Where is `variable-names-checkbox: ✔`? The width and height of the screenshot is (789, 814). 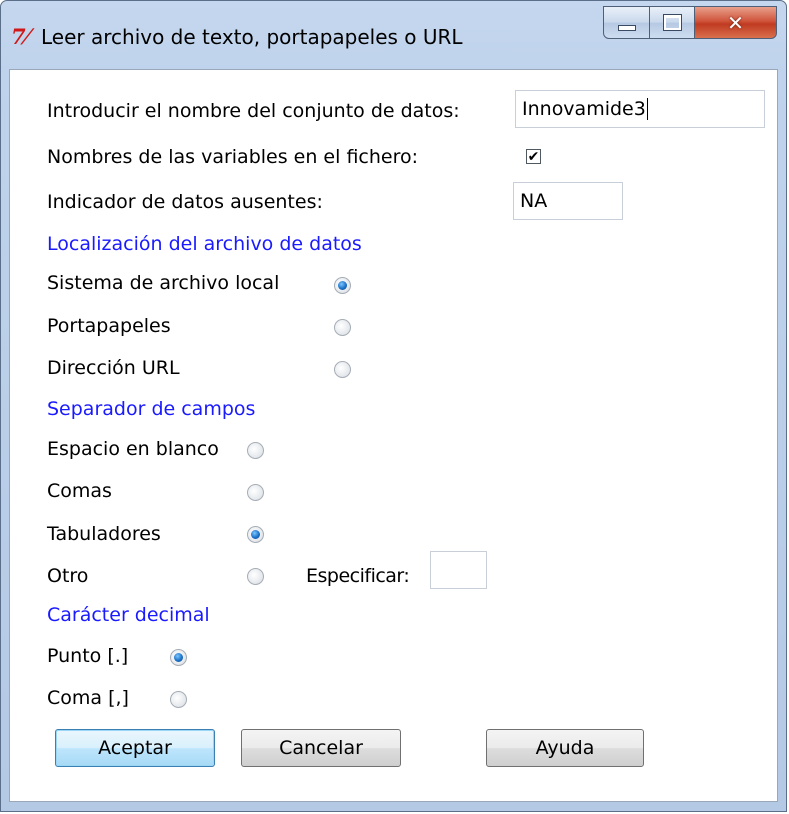 variable-names-checkbox: ✔ is located at coordinates (533, 156).